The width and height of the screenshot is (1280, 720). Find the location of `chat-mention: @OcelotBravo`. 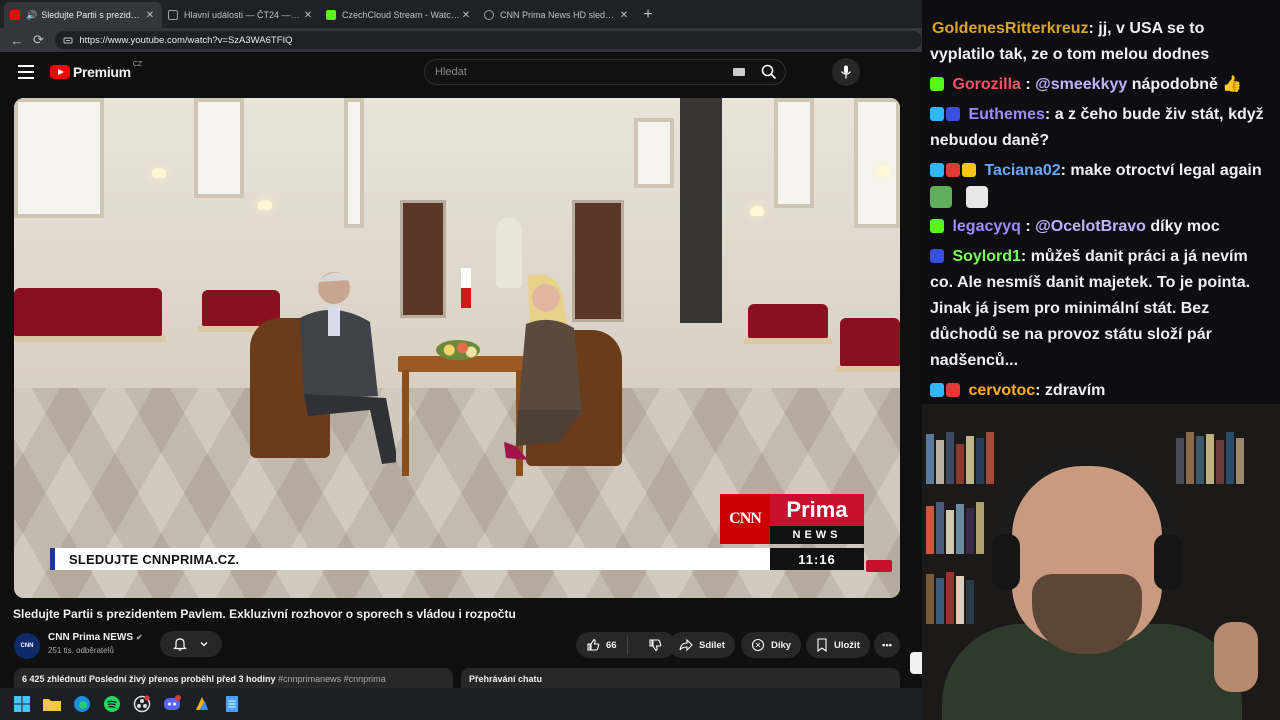

chat-mention: @OcelotBravo is located at coordinates (1090, 226).